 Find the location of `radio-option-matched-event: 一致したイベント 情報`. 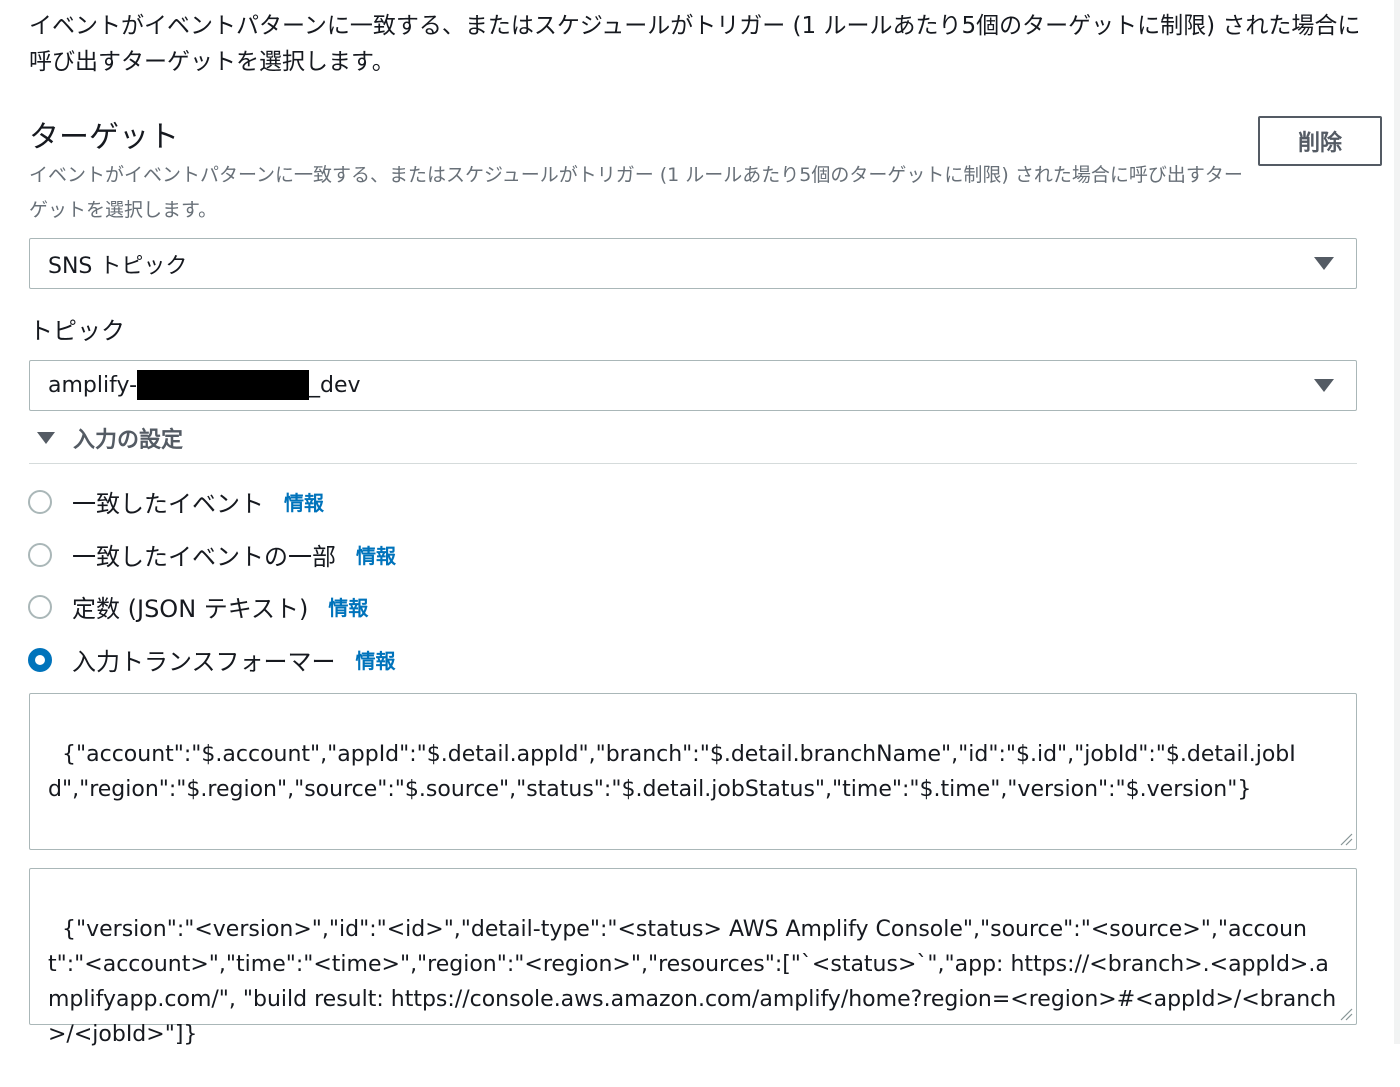

radio-option-matched-event: 一致したイベント 情報 is located at coordinates (176, 501).